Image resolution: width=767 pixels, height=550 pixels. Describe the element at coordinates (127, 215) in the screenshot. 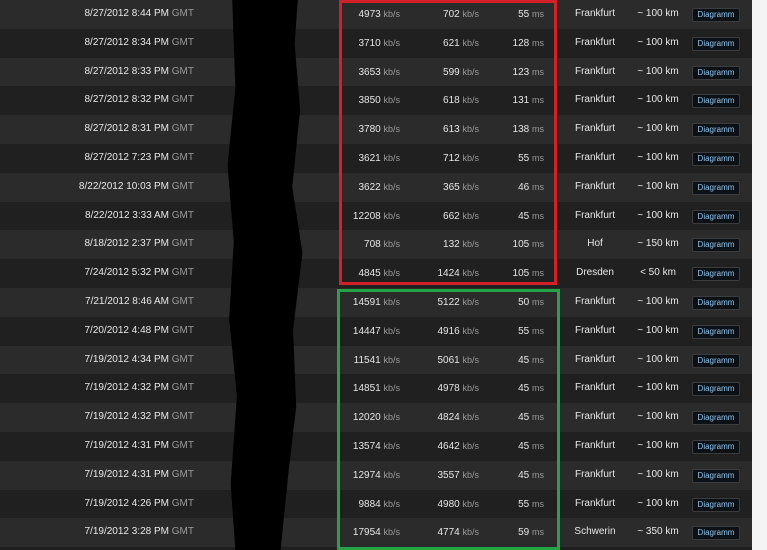

I see `date-text: 8/22/2012 3:33 AM` at that location.